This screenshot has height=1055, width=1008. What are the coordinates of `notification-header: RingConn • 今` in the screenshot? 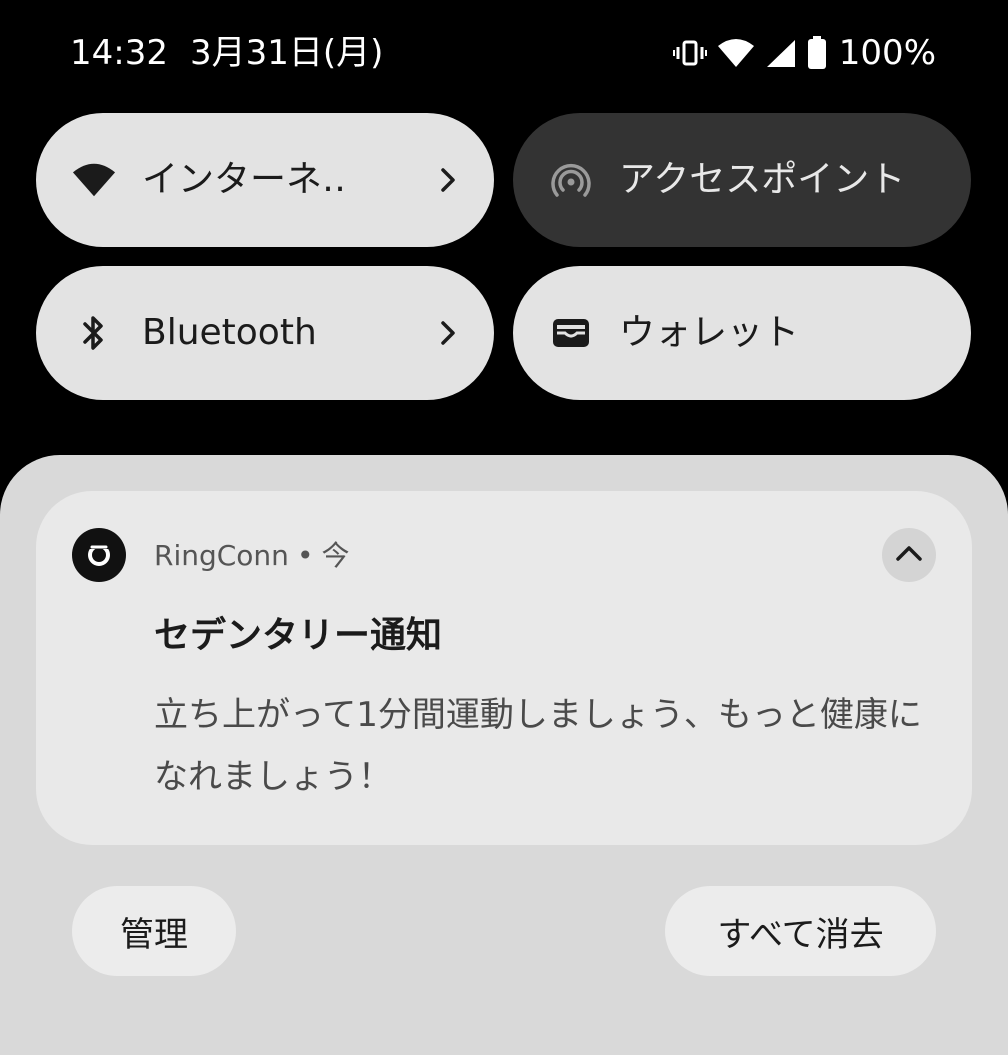 It's located at (251, 556).